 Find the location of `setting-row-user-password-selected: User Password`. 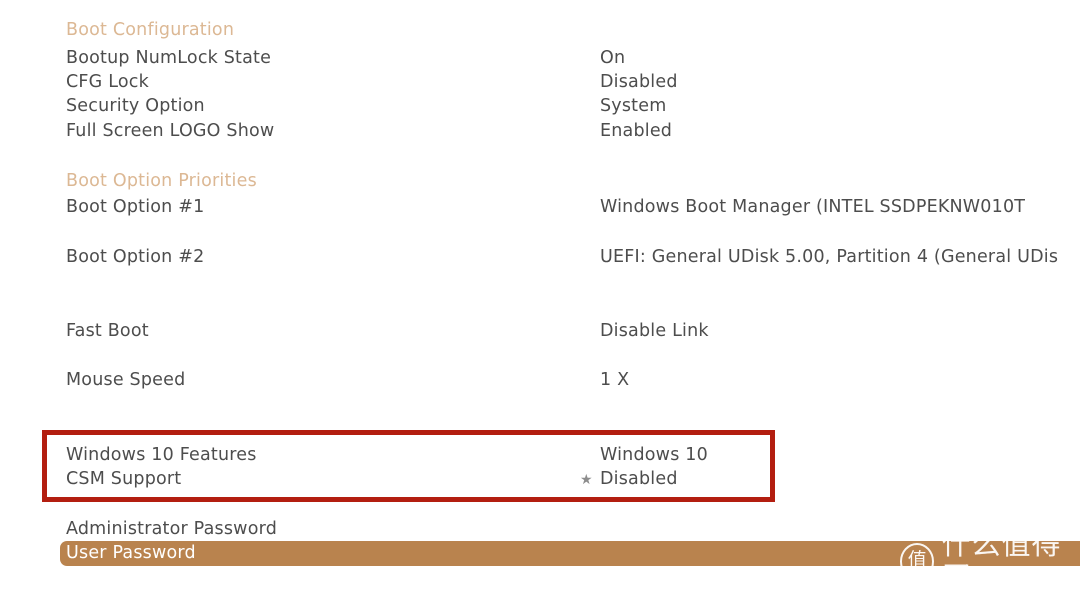

setting-row-user-password-selected: User Password is located at coordinates (570, 553).